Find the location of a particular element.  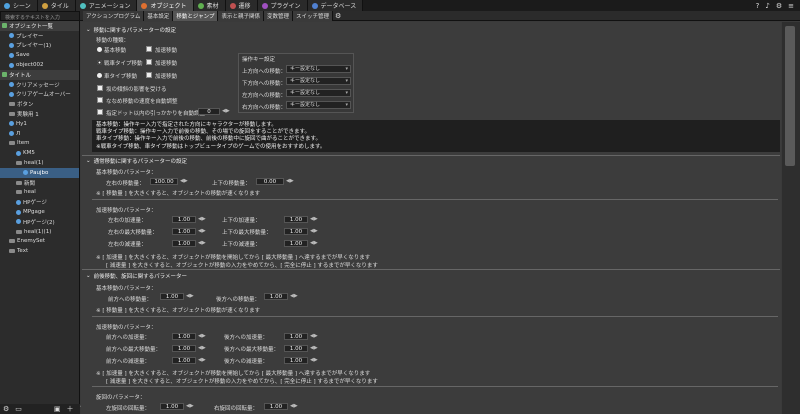

checkbox-accel-car is located at coordinates (149, 75).